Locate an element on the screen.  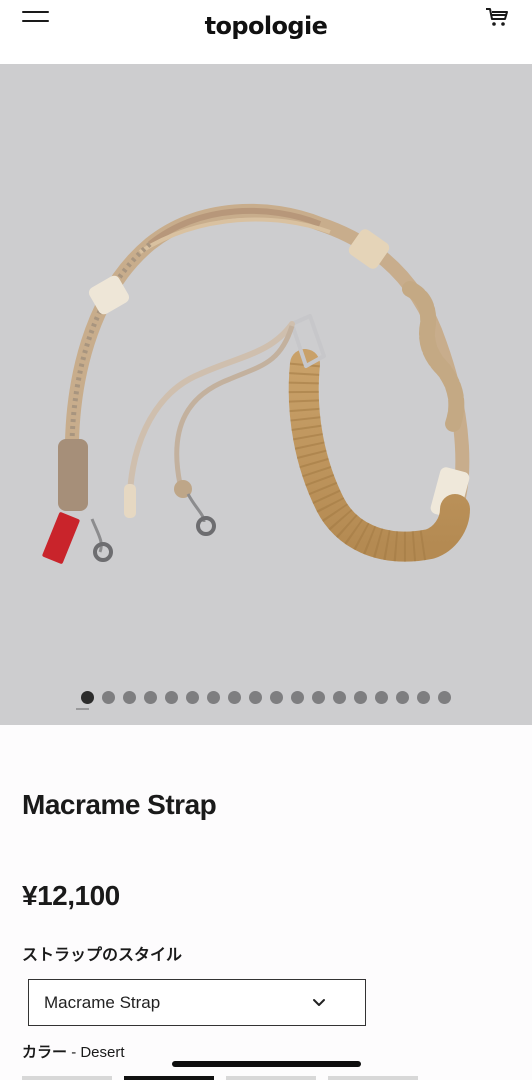
strap-style-select: Macrame Strap is located at coordinates (197, 1002).